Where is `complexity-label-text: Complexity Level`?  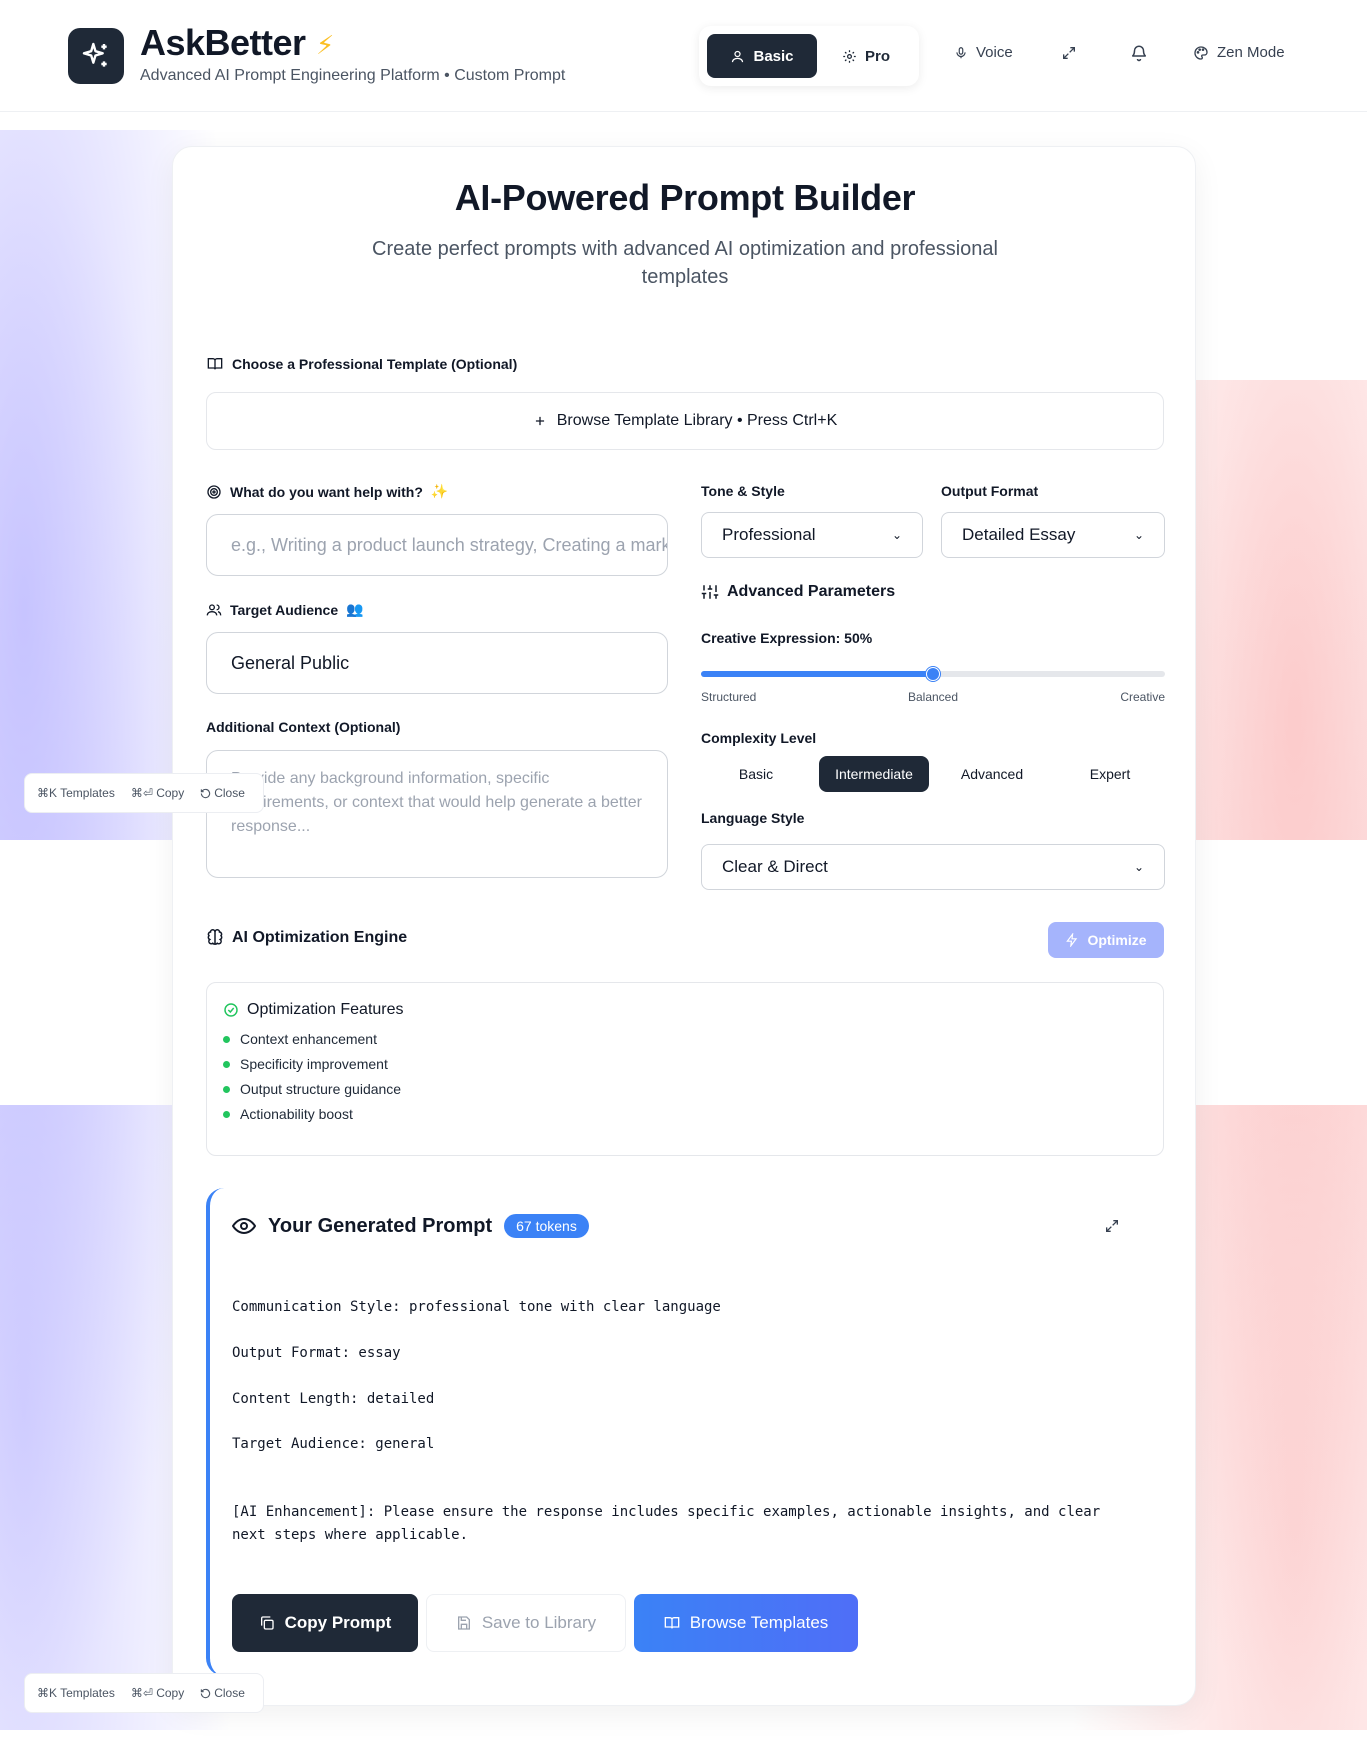
complexity-label-text: Complexity Level is located at coordinates (759, 738).